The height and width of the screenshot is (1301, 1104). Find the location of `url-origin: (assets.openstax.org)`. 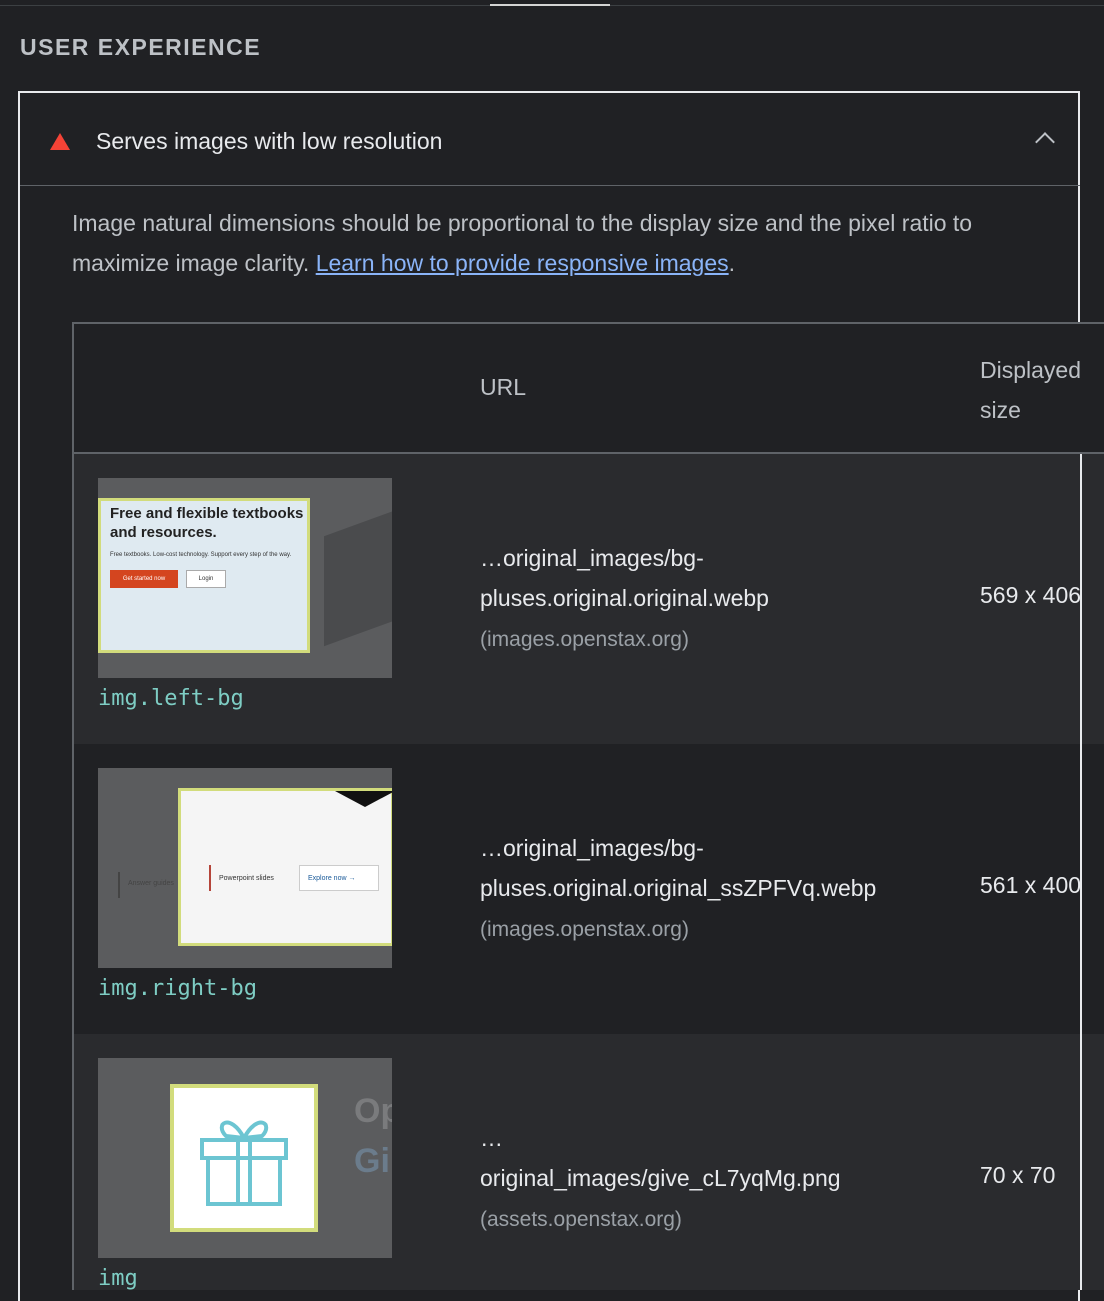

url-origin: (assets.openstax.org) is located at coordinates (581, 1219).